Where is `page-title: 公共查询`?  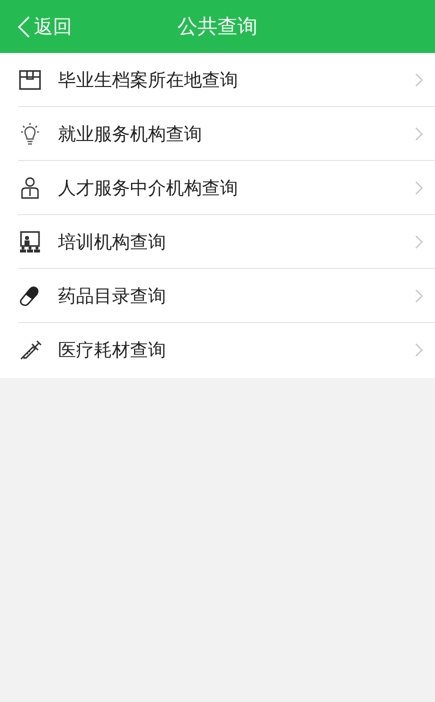 page-title: 公共查询 is located at coordinates (218, 26).